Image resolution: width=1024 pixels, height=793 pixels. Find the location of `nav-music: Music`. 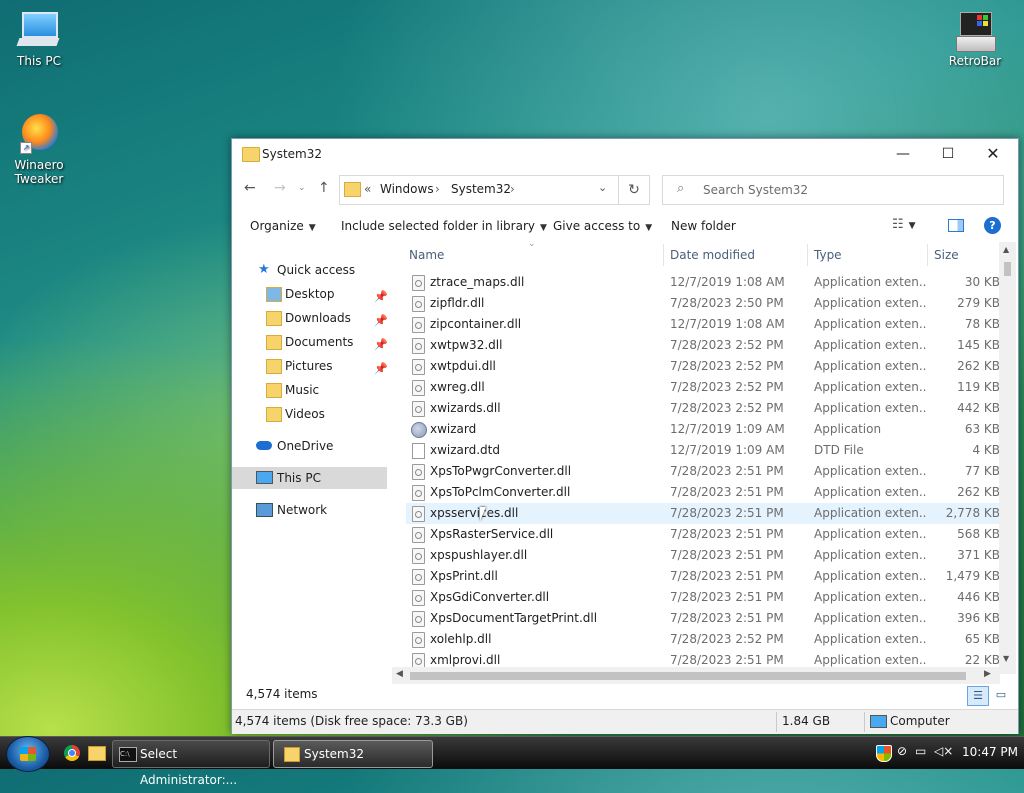

nav-music: Music is located at coordinates (309, 390).